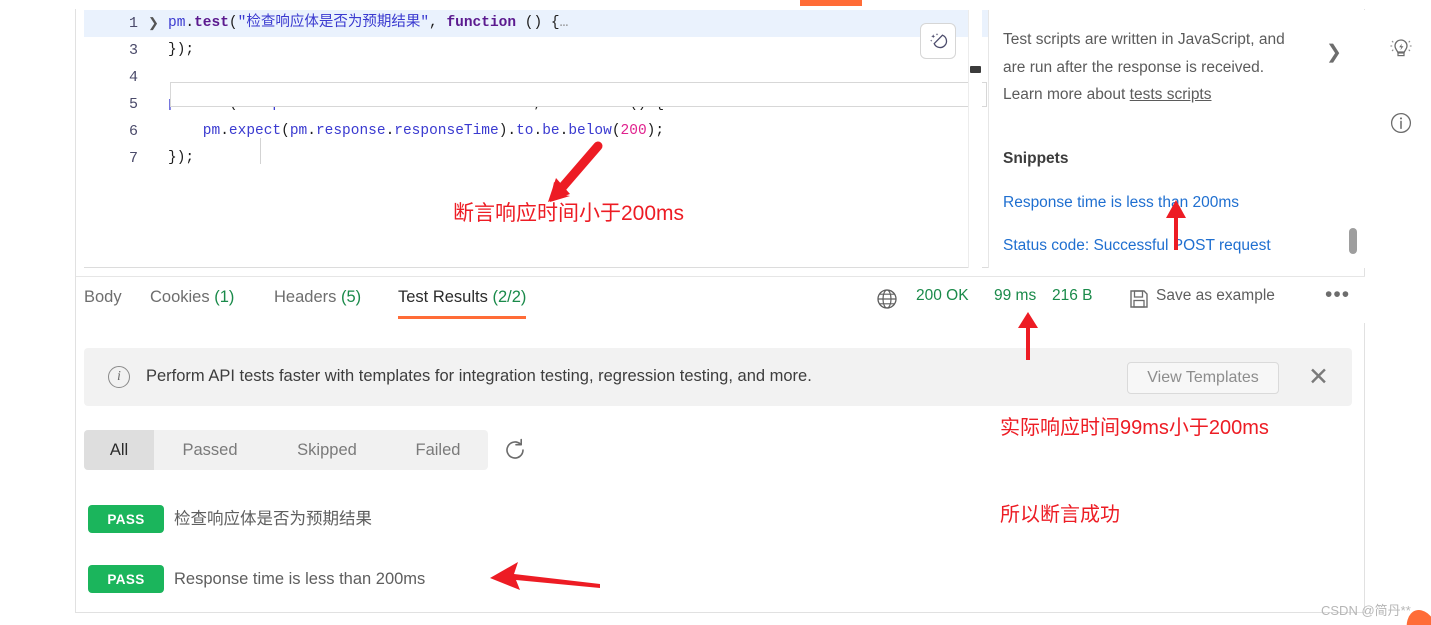  Describe the element at coordinates (1353, 241) in the screenshot. I see `sidebar-scrollbar-thumb` at that location.